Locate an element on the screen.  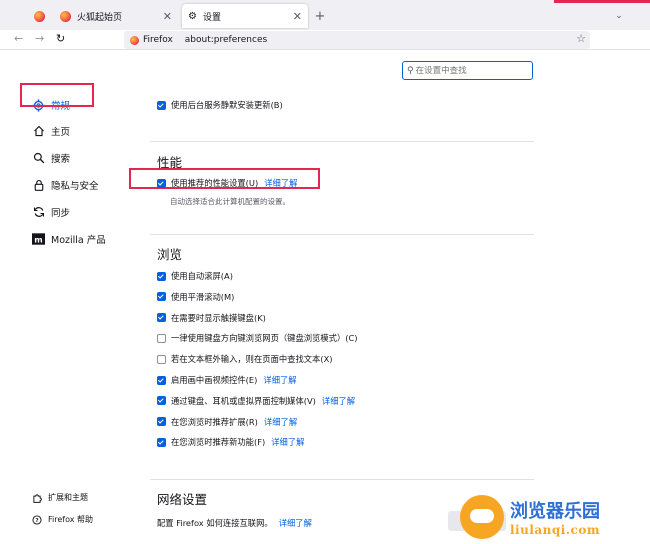
sync-icon is located at coordinates (38, 212).